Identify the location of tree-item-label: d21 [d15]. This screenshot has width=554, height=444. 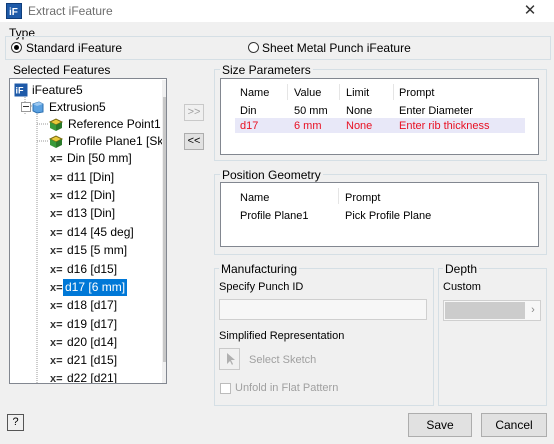
(92, 360).